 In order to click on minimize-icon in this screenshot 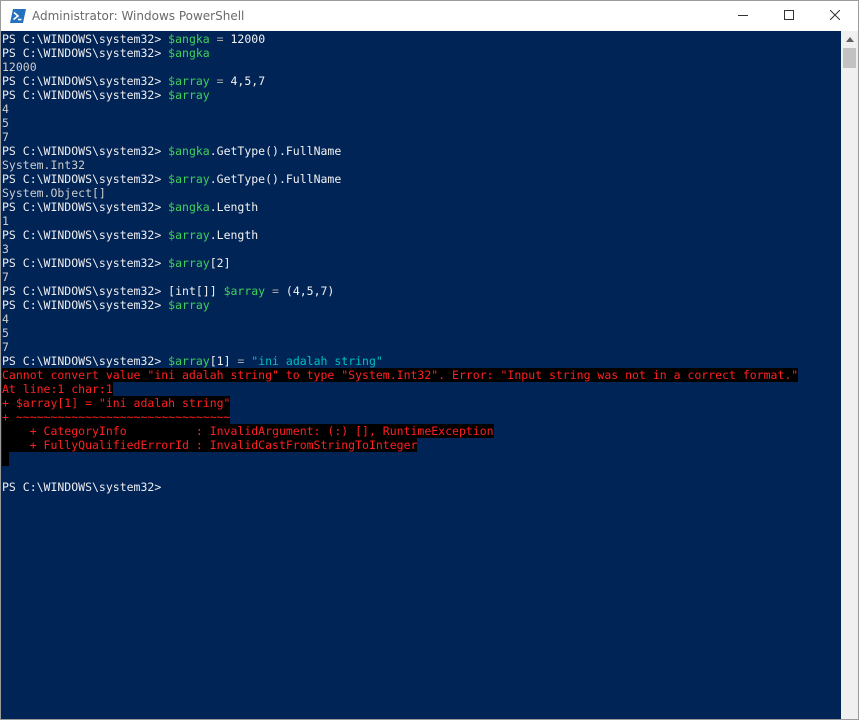, I will do `click(743, 16)`.